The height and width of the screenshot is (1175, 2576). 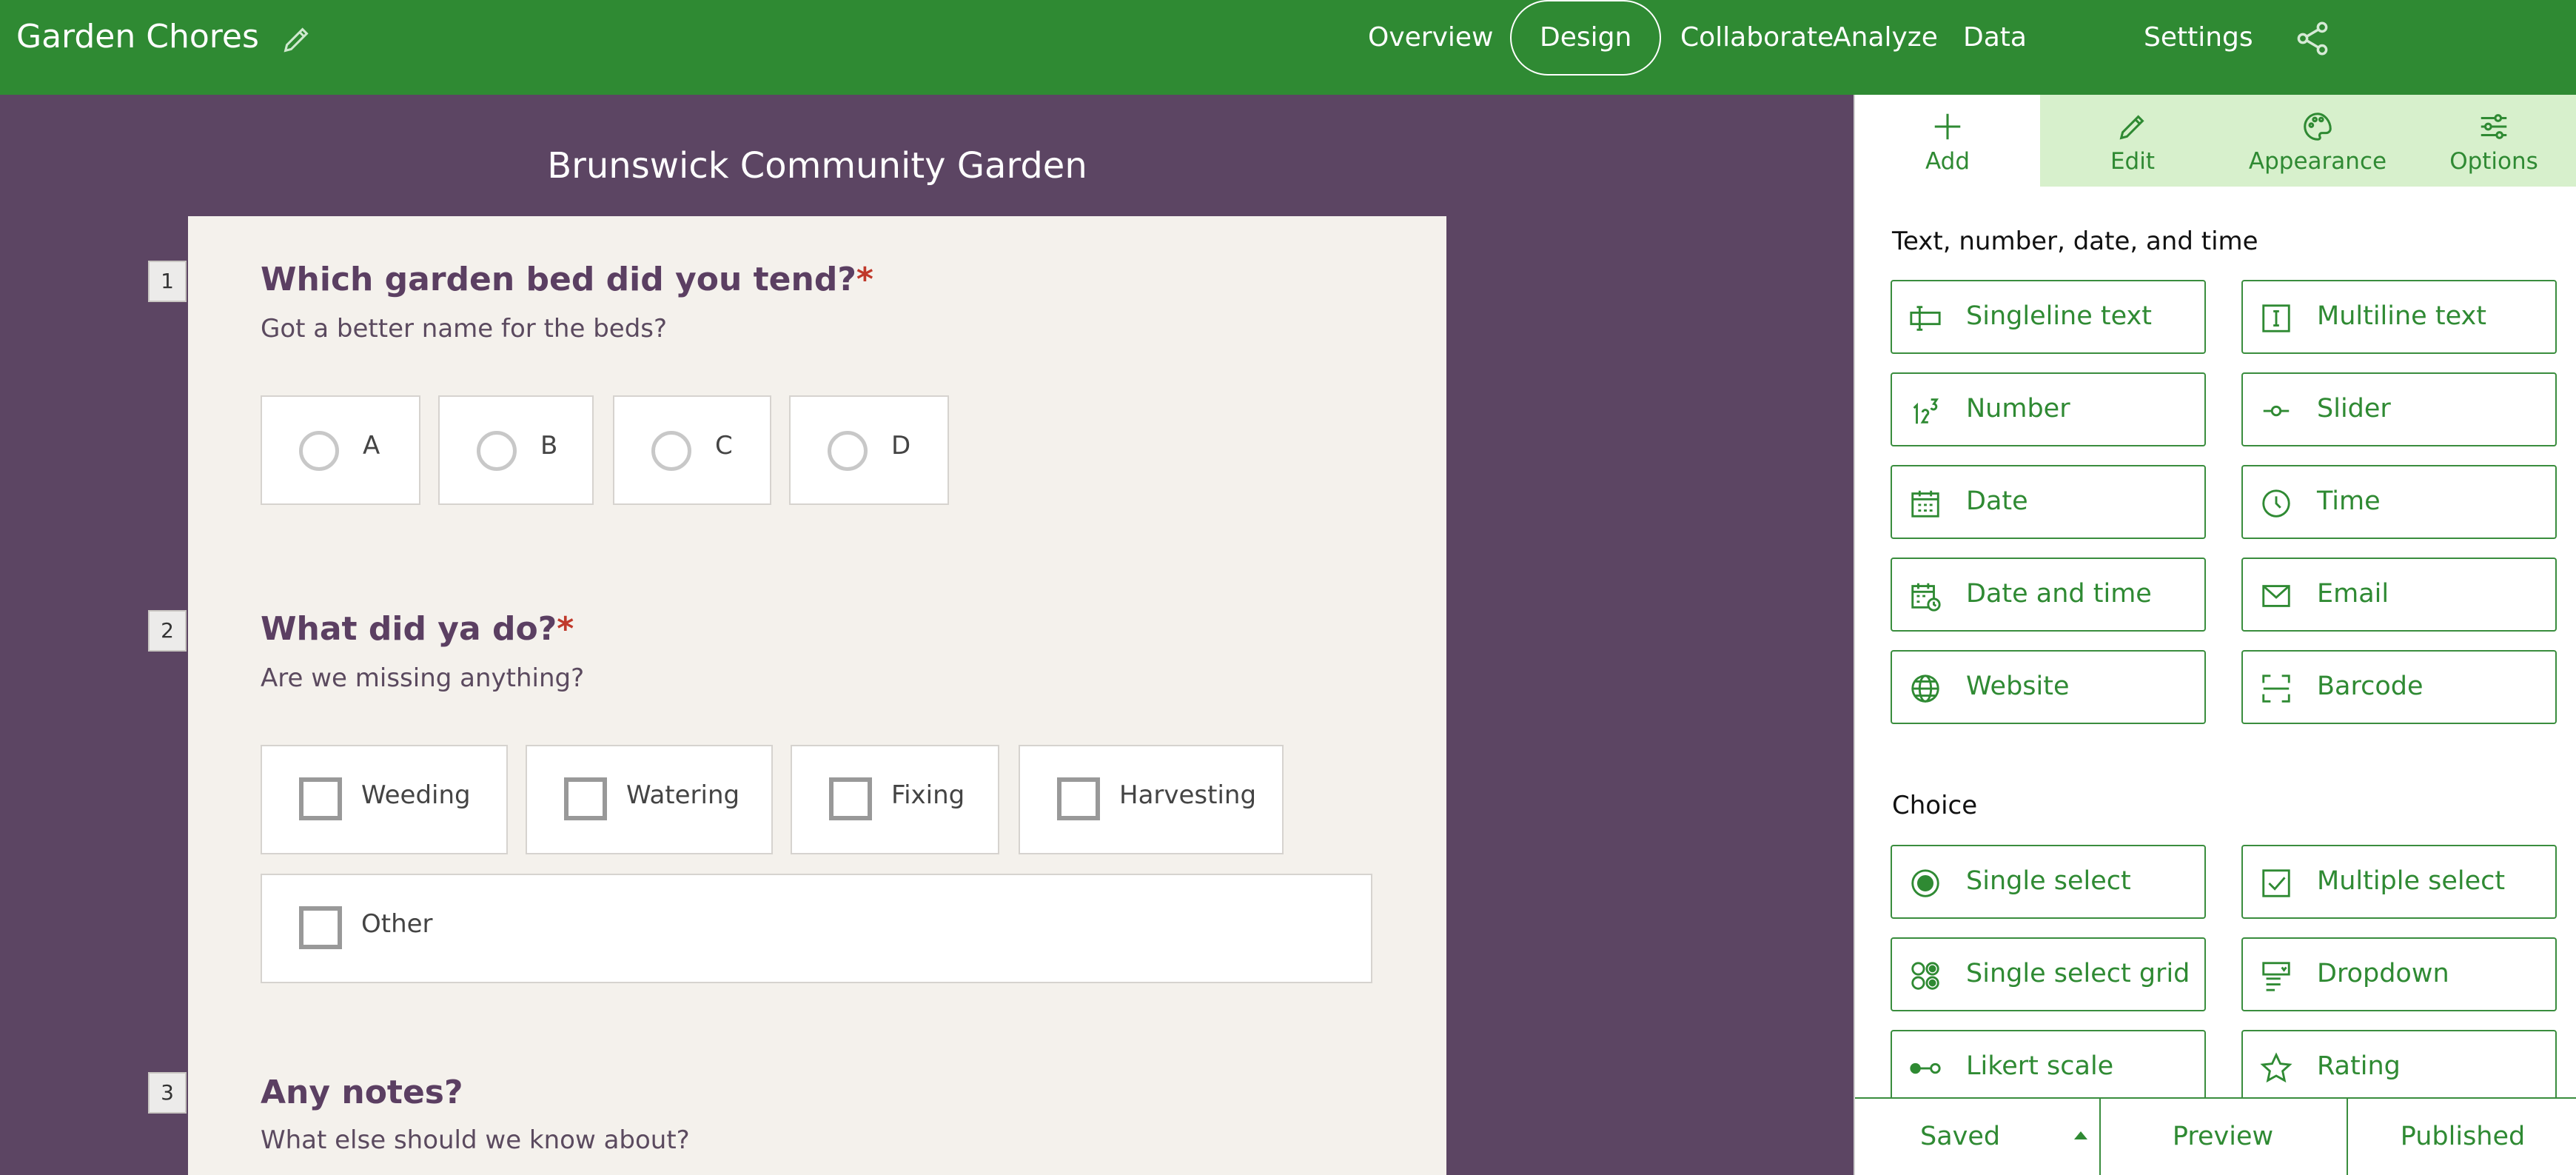 I want to click on calendar-icon, so click(x=1925, y=504).